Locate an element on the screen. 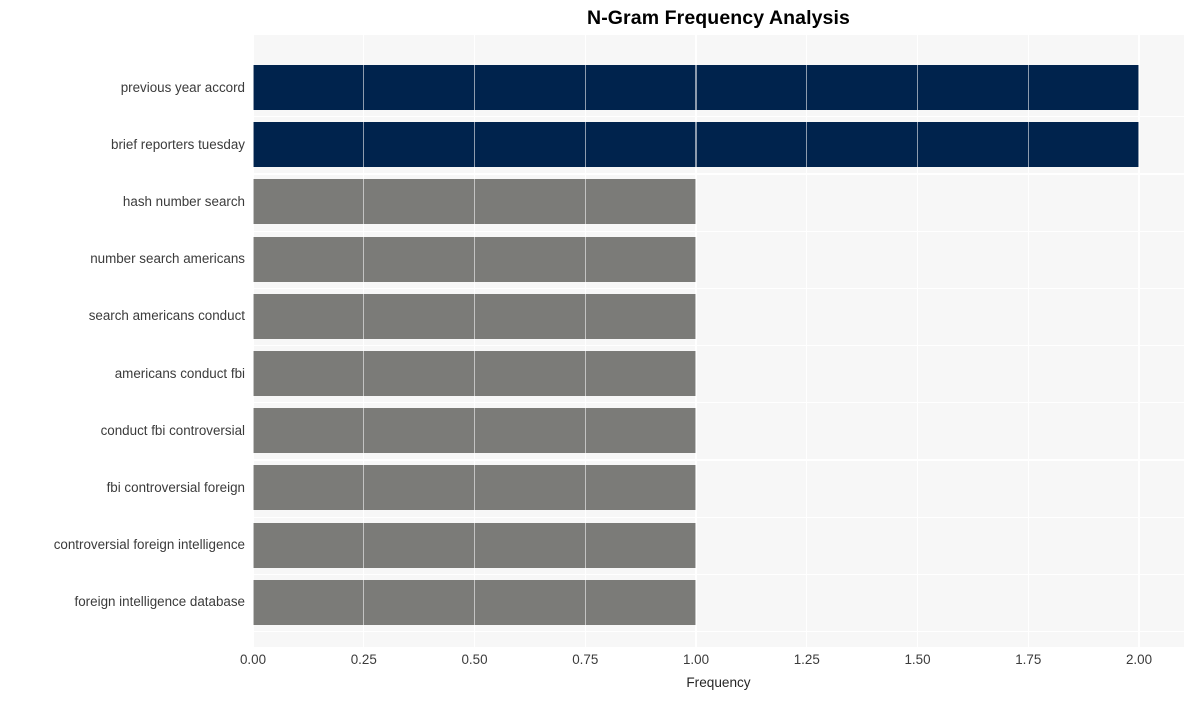  x-axis-tick-label: 2.00 is located at coordinates (1139, 659).